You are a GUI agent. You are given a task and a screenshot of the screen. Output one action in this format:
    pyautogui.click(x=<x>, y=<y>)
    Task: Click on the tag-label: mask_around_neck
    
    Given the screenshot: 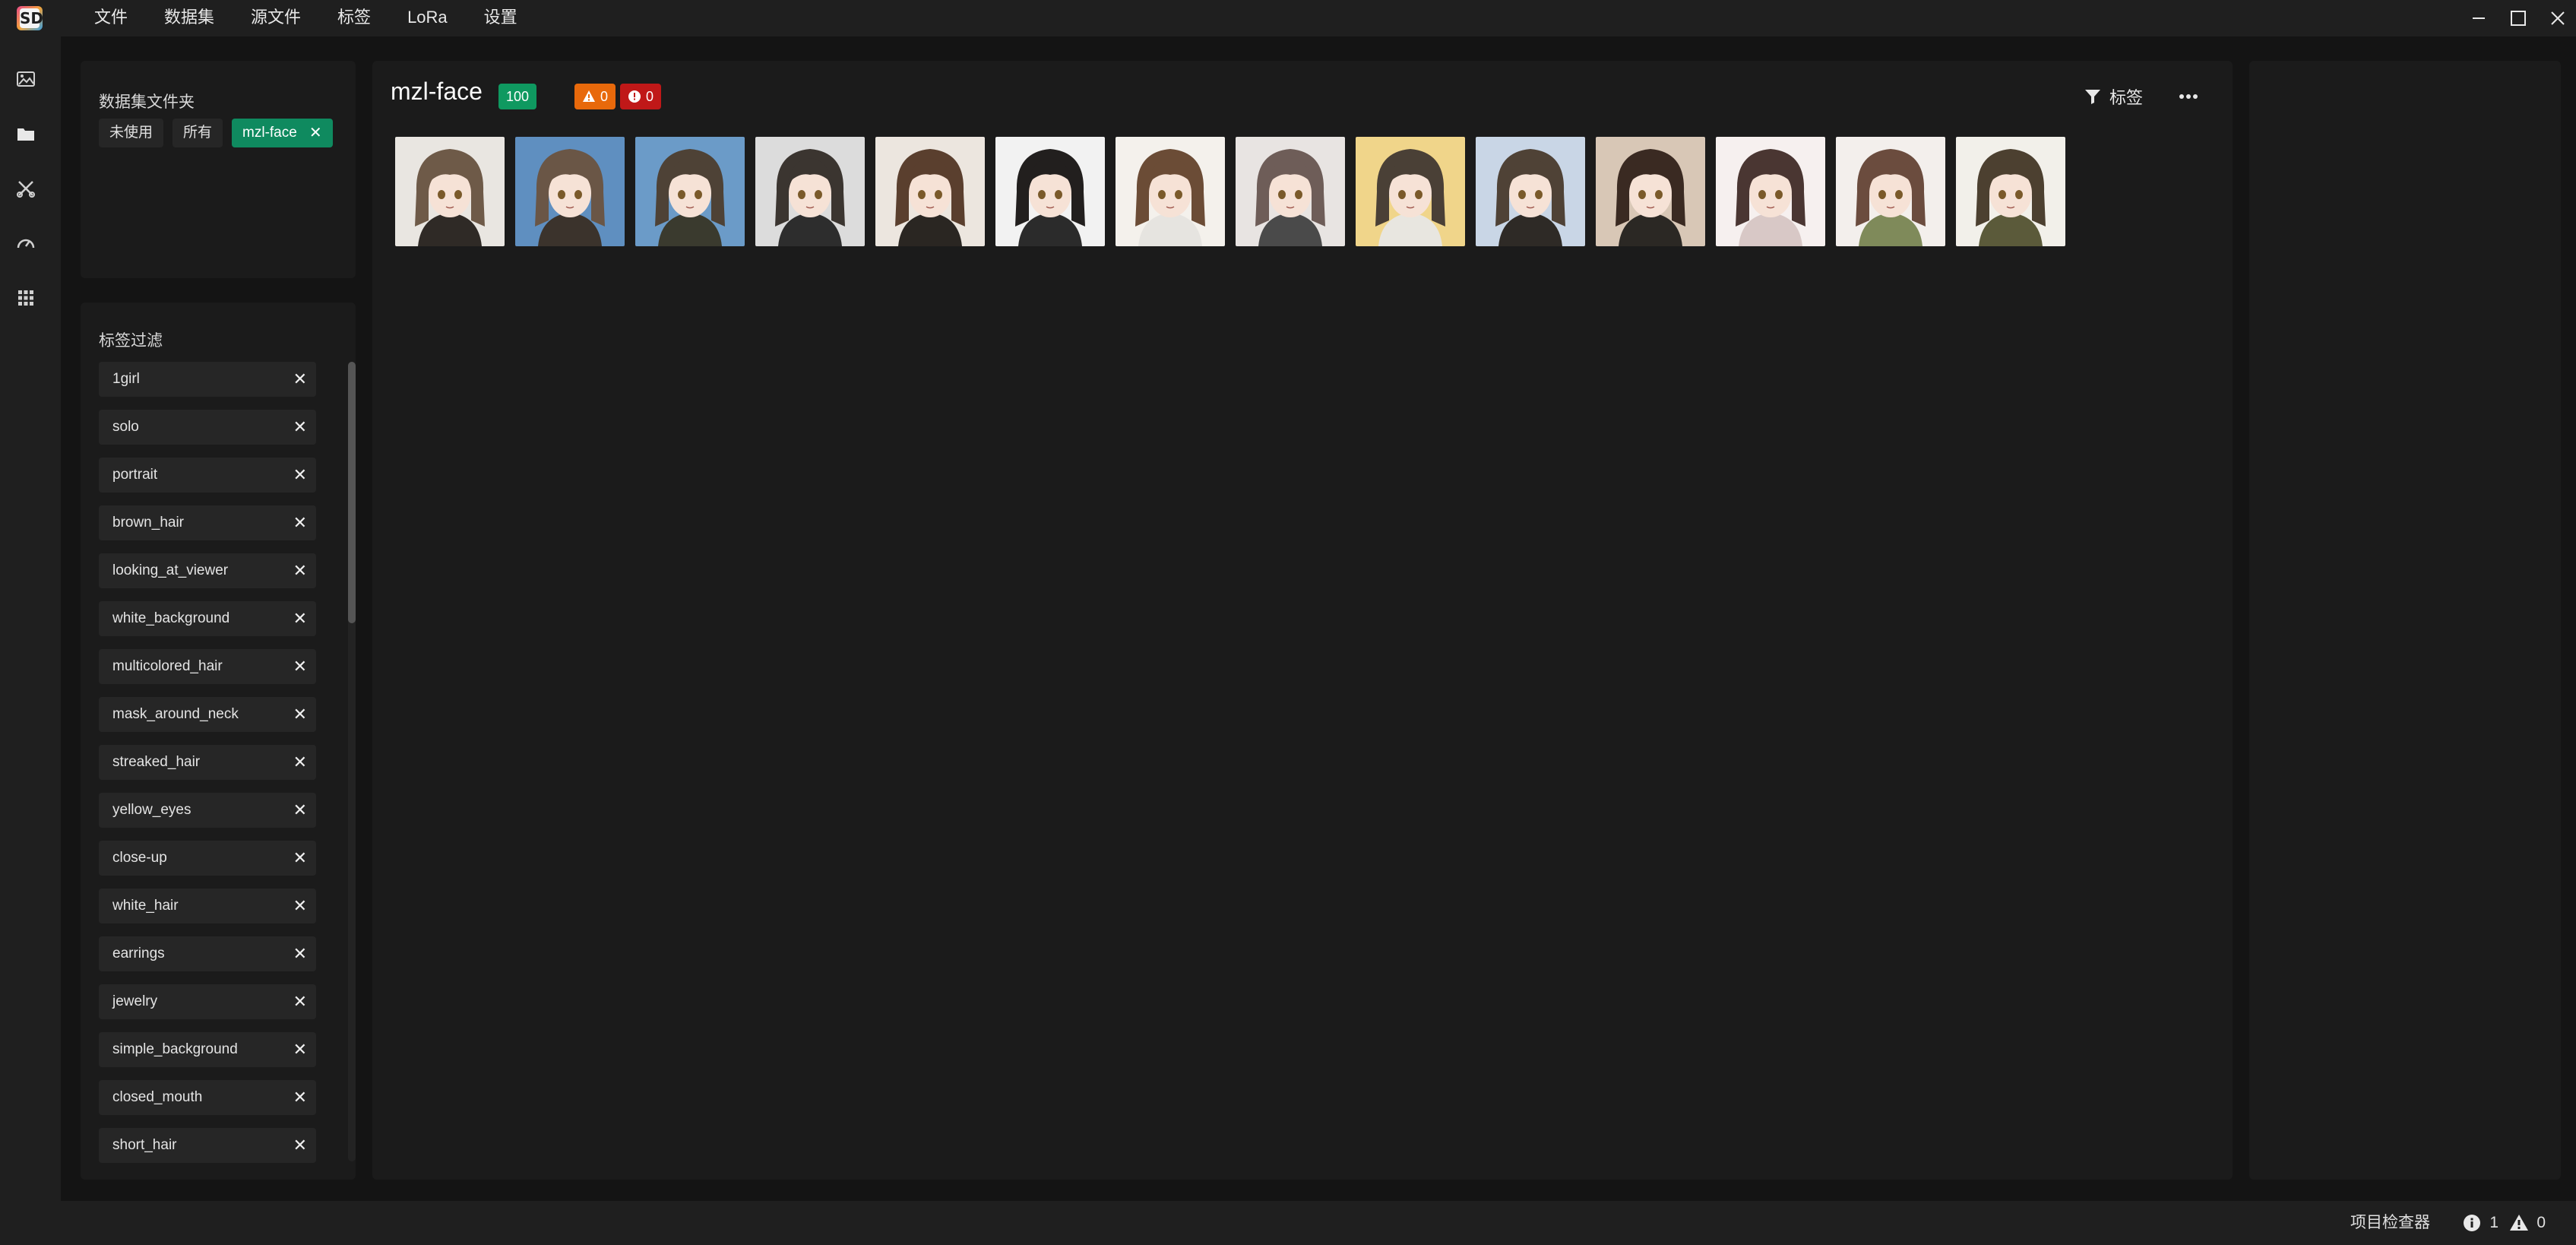 What is the action you would take?
    pyautogui.click(x=175, y=714)
    